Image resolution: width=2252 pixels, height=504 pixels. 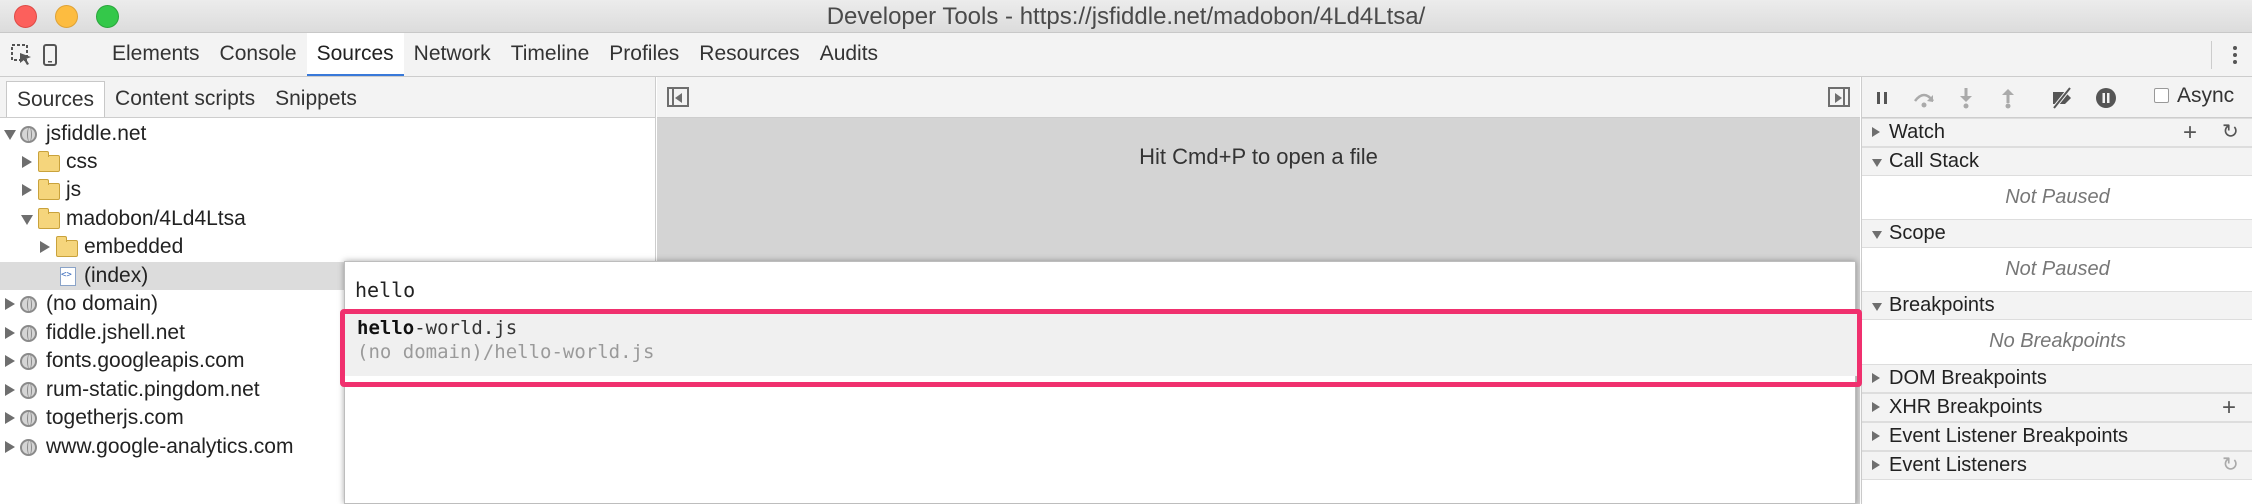 I want to click on breakpoints-status: No Breakpoints, so click(x=2057, y=341).